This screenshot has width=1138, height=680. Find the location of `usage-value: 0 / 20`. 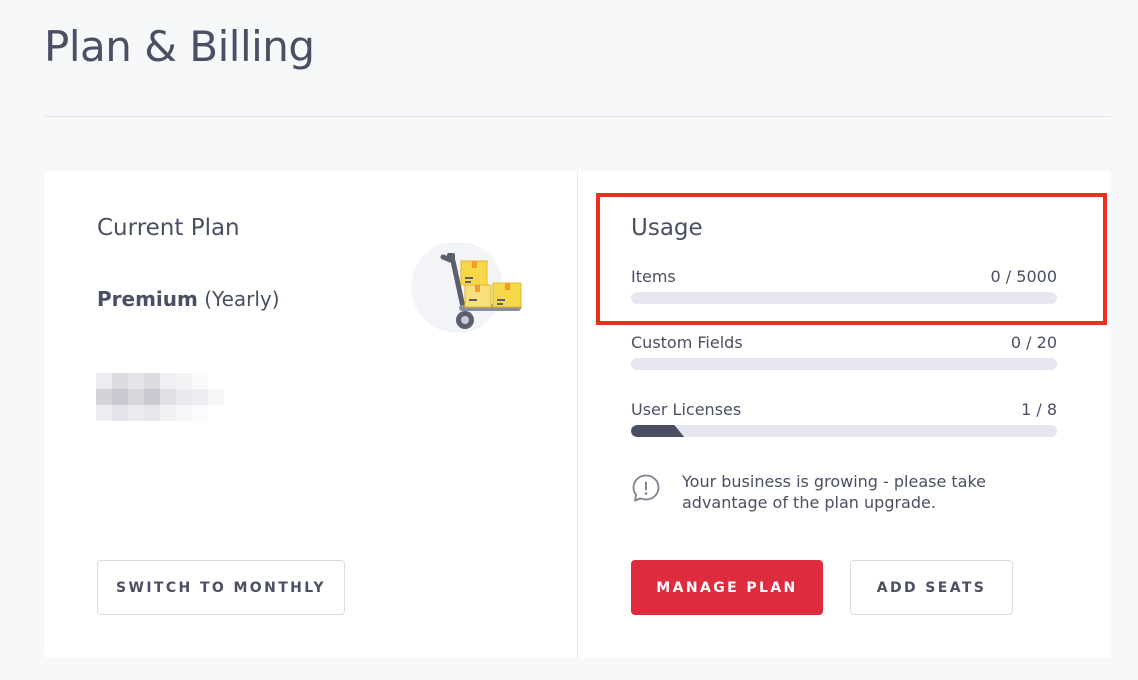

usage-value: 0 / 20 is located at coordinates (1033, 342).